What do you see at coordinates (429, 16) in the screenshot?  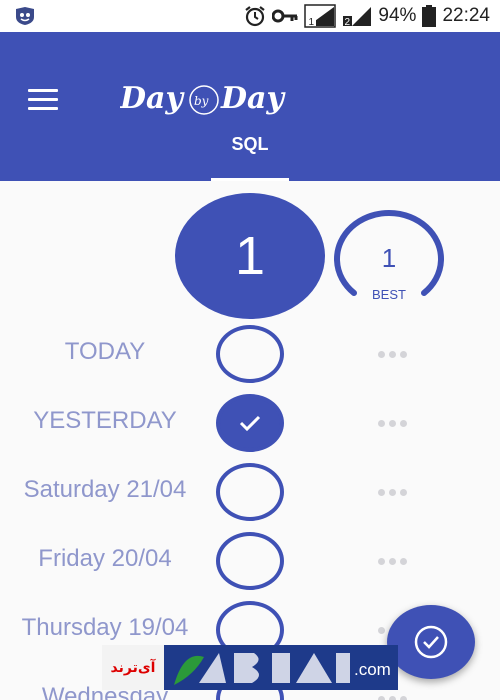 I see `battery-icon` at bounding box center [429, 16].